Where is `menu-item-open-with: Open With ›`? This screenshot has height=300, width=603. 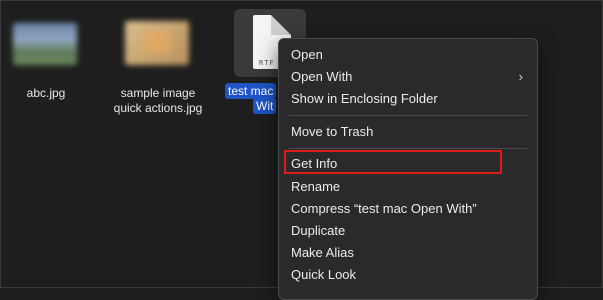
menu-item-open-with: Open With › is located at coordinates (408, 77).